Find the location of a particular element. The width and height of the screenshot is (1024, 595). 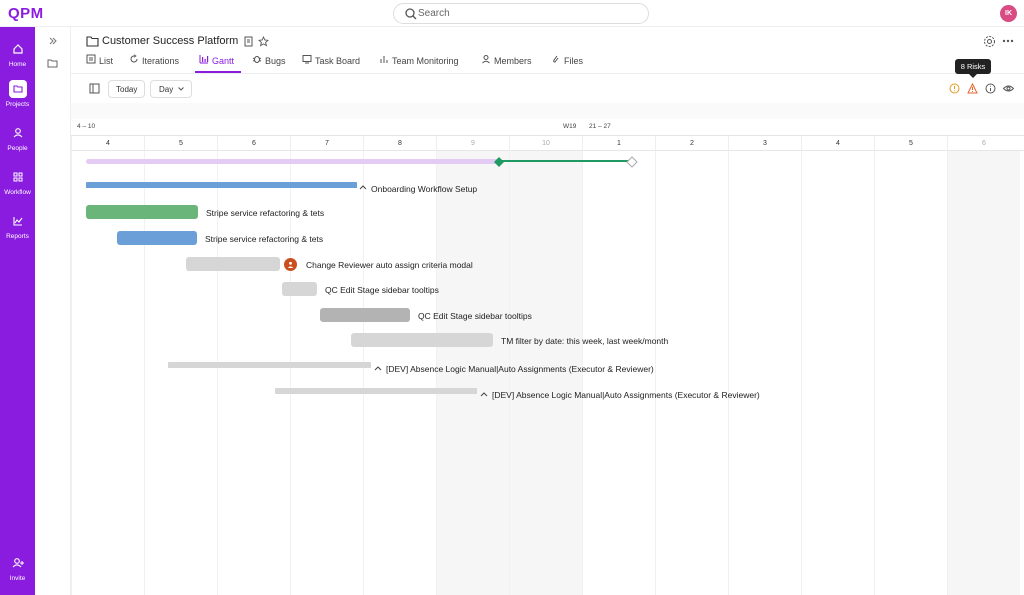

star-icon is located at coordinates (263, 41).